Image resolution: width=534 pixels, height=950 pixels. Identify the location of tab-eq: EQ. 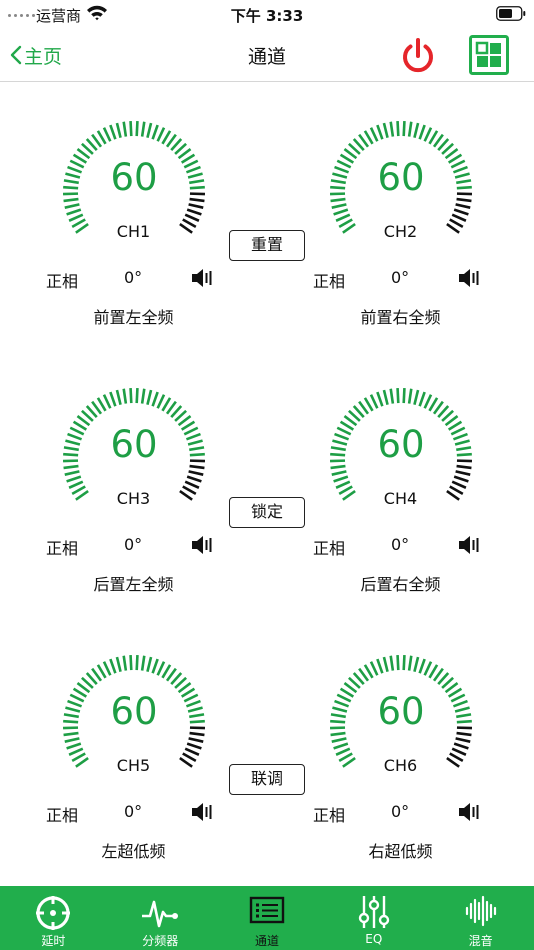
(373, 918).